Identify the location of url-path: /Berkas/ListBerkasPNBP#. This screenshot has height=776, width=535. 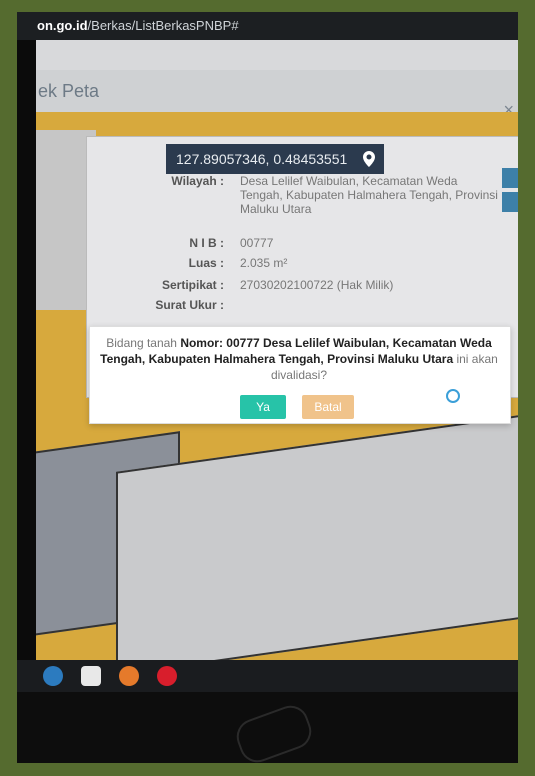
(163, 25).